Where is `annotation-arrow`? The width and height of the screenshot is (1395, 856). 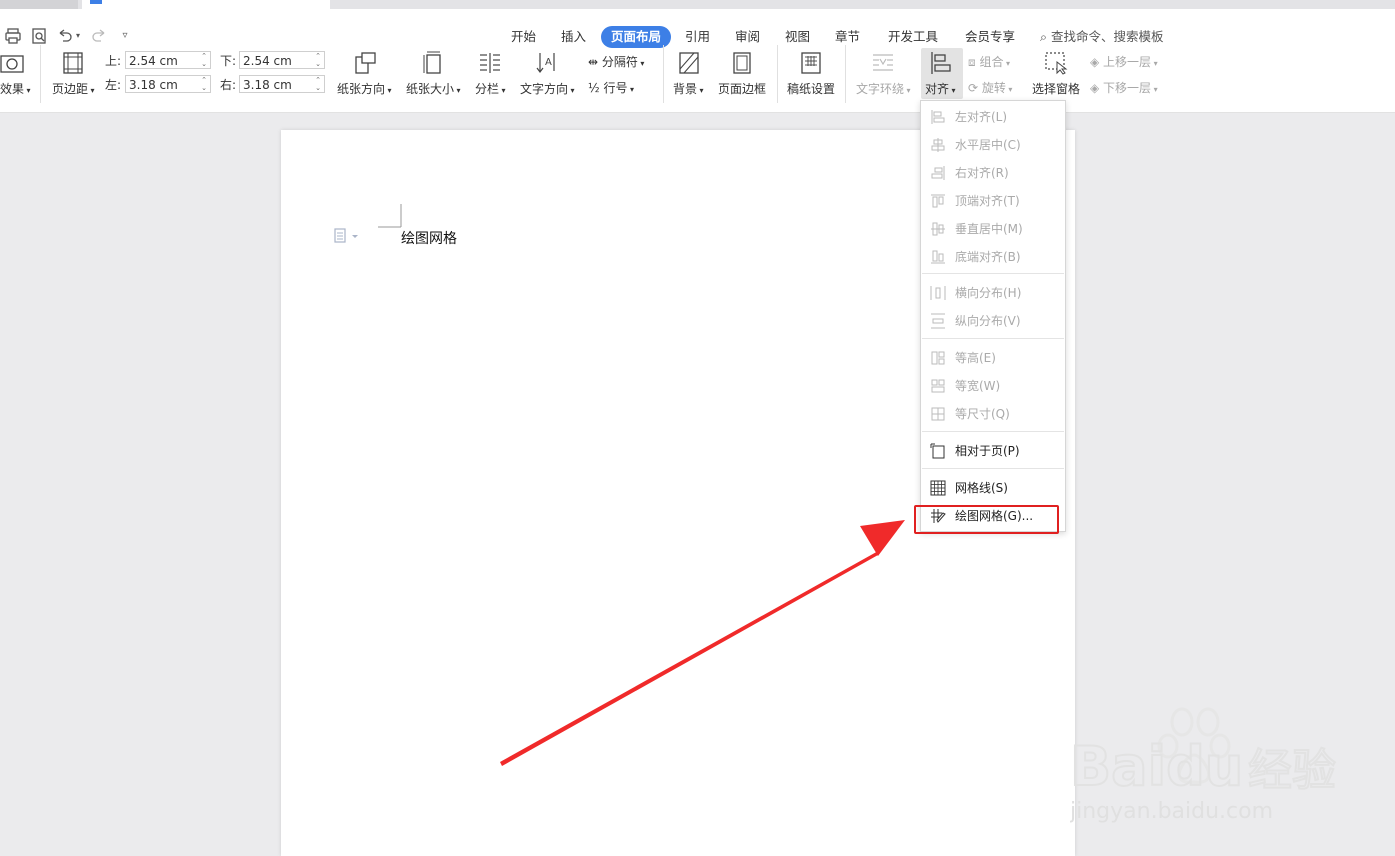
annotation-arrow is located at coordinates (702, 643).